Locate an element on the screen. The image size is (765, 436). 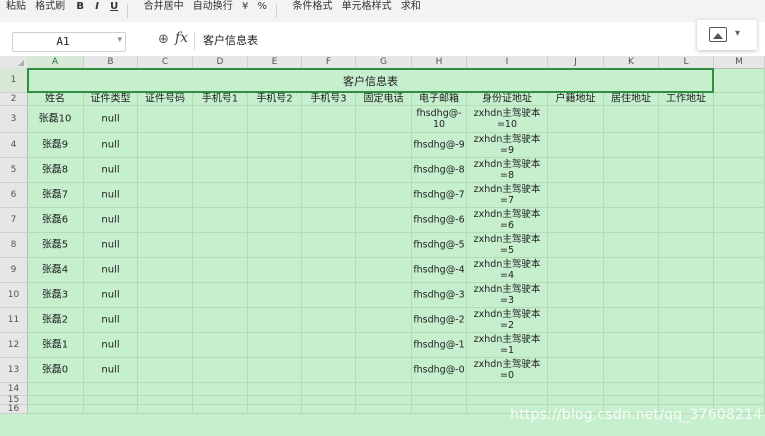
underline-button: U is located at coordinates (114, 6).